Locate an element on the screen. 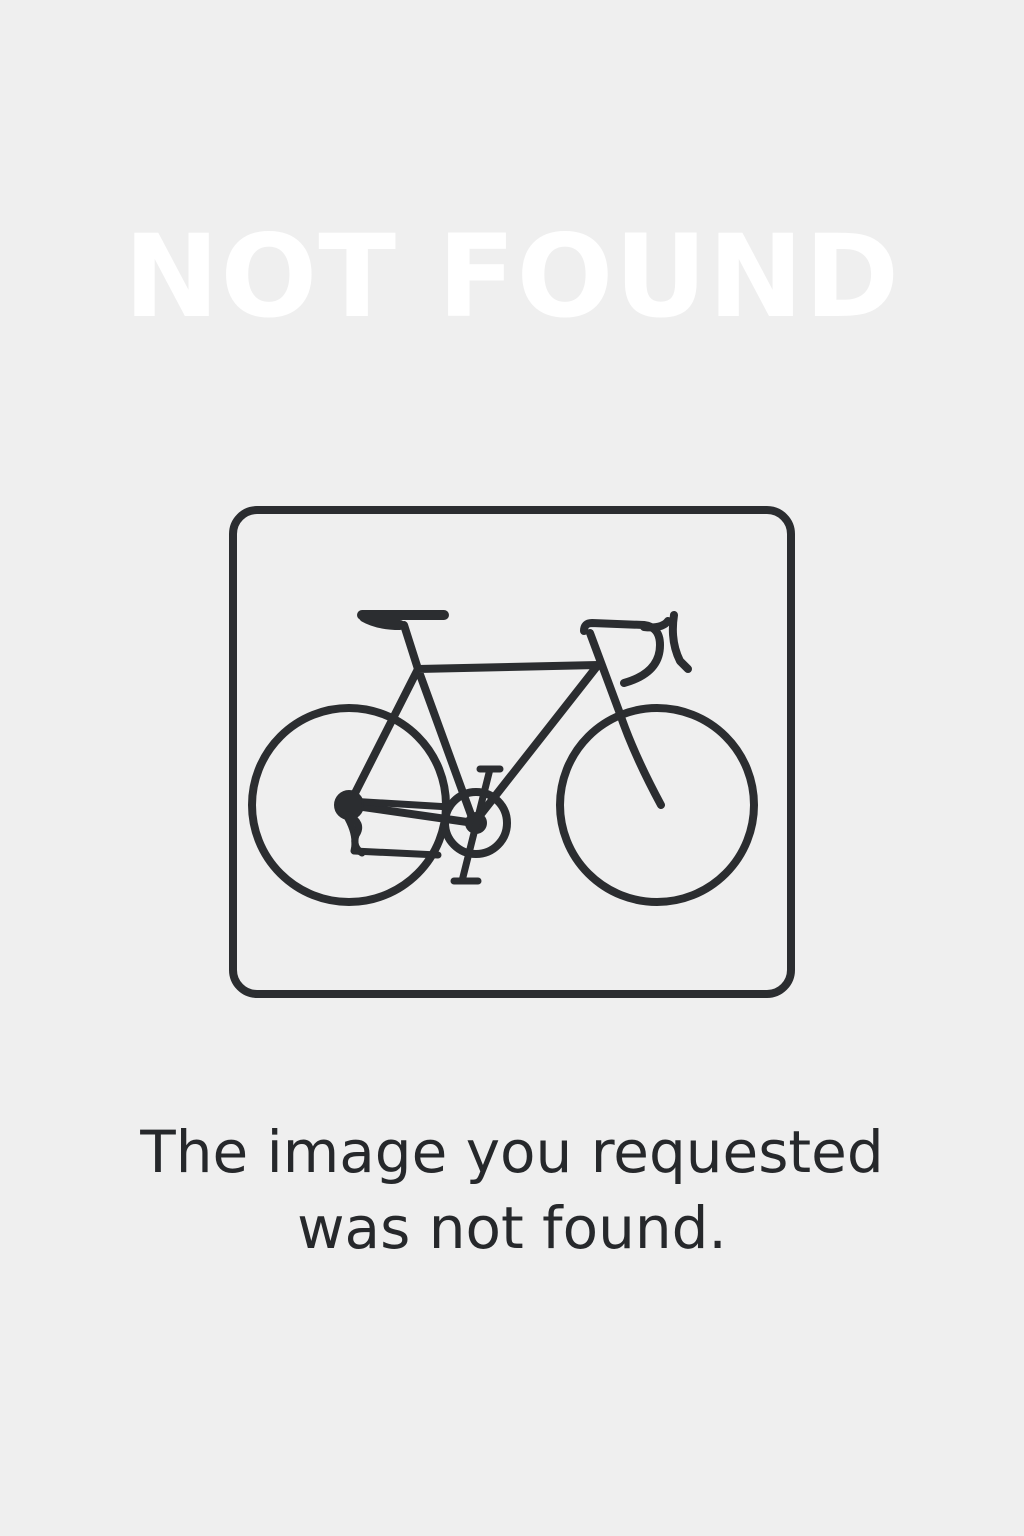 The width and height of the screenshot is (1024, 1536). saddle is located at coordinates (403, 620).